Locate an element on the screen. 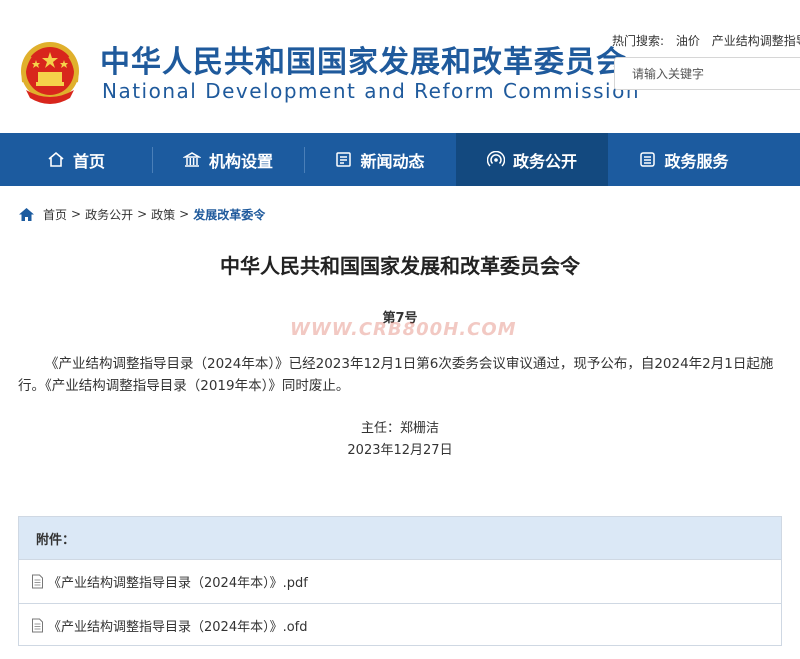 This screenshot has width=800, height=659. nav-item-services: 政务服务 is located at coordinates (684, 159).